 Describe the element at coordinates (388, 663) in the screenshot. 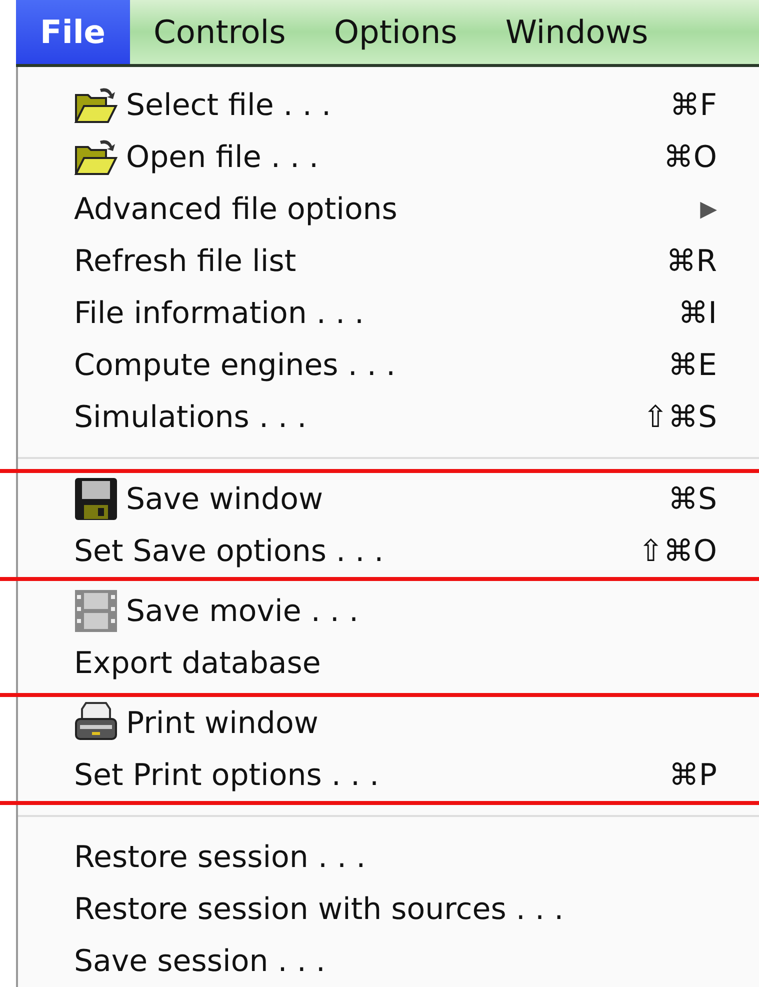

I see `menu-item: Export database` at that location.